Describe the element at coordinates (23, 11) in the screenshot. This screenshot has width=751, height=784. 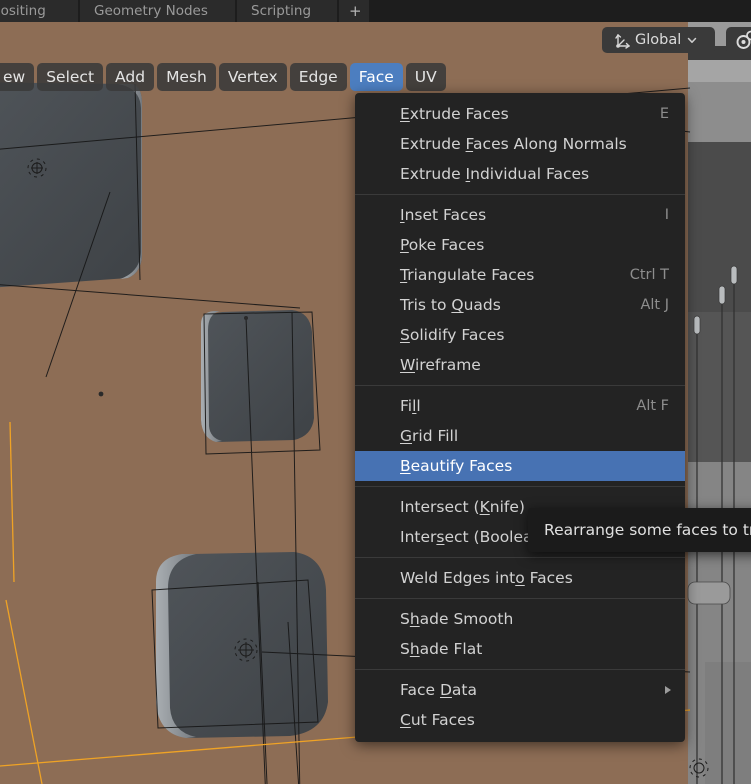
I see `workspace-tab-label: positing` at that location.